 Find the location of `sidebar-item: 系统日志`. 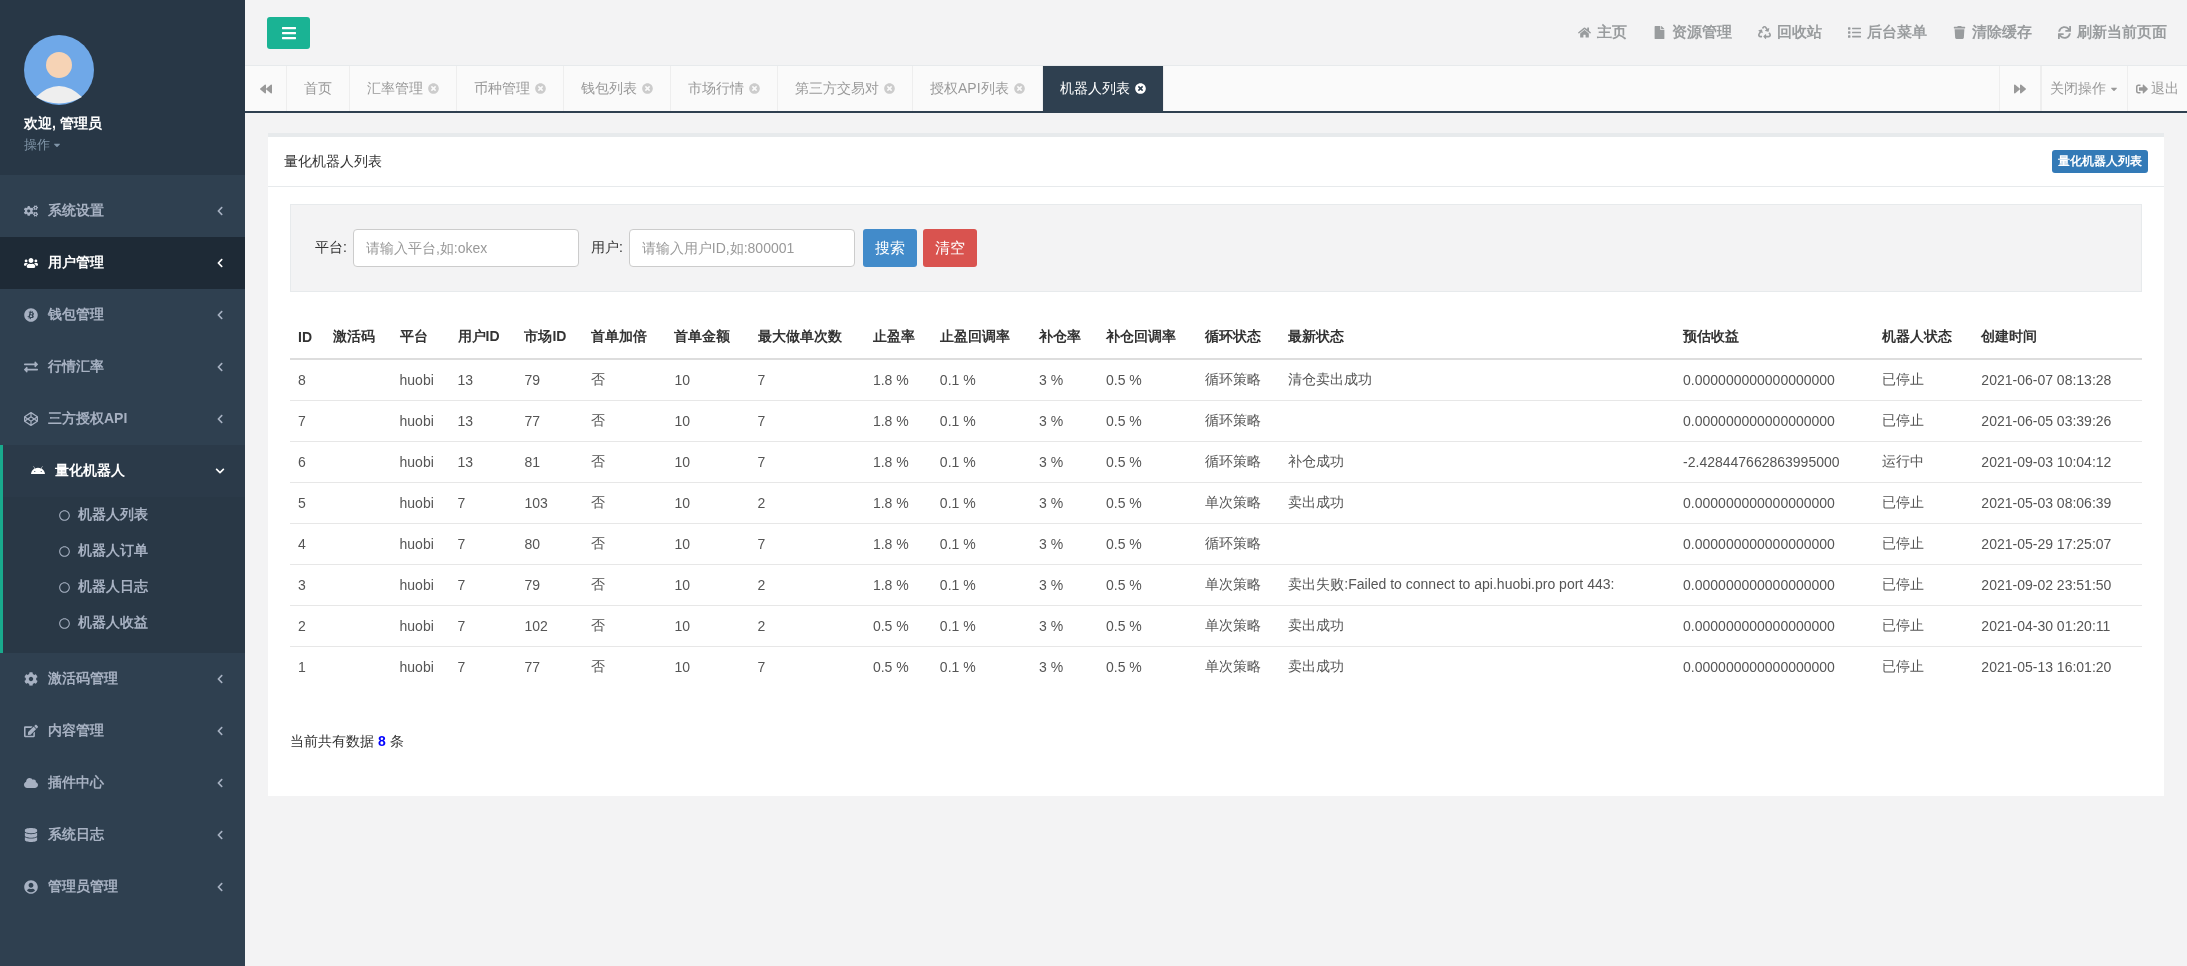

sidebar-item: 系统日志 is located at coordinates (122, 835).